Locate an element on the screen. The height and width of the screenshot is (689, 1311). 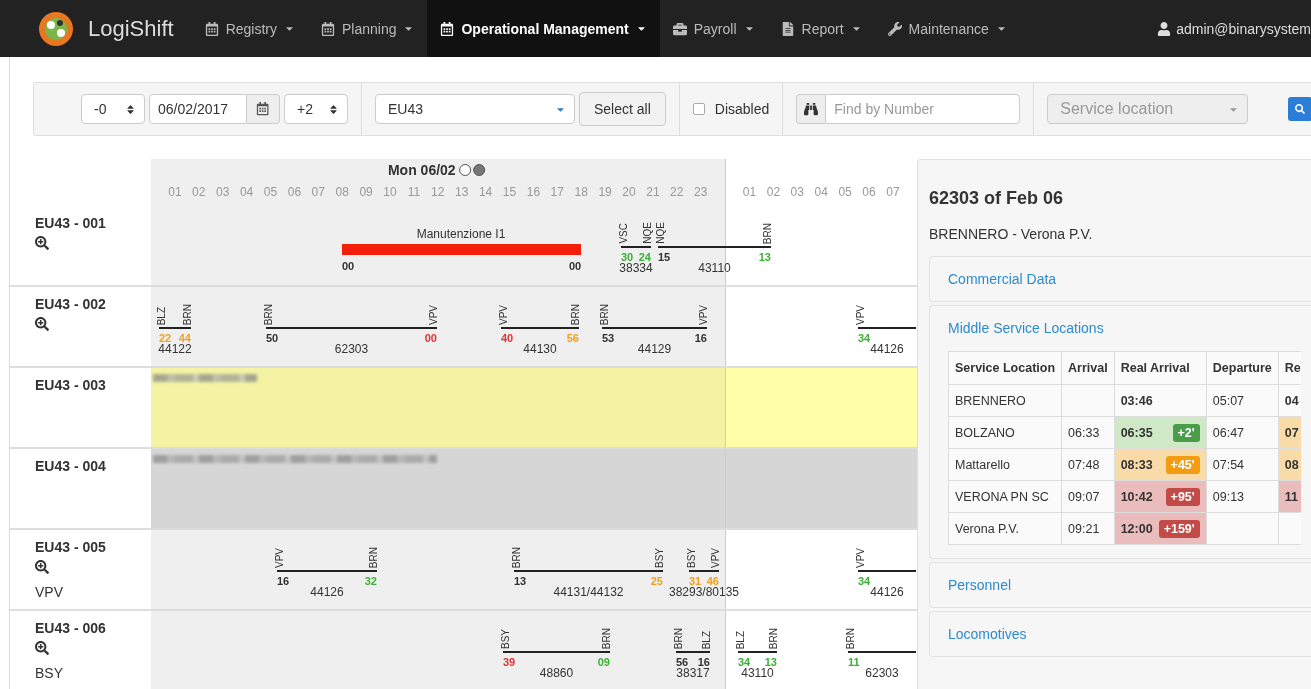
search-button is located at coordinates (1299, 109).